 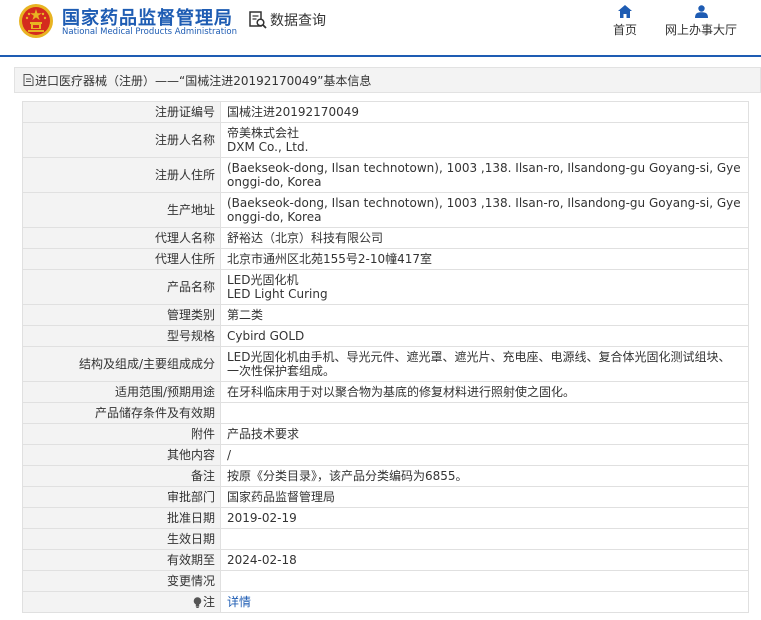 What do you see at coordinates (121, 210) in the screenshot?
I see `field-label: 生产地址` at bounding box center [121, 210].